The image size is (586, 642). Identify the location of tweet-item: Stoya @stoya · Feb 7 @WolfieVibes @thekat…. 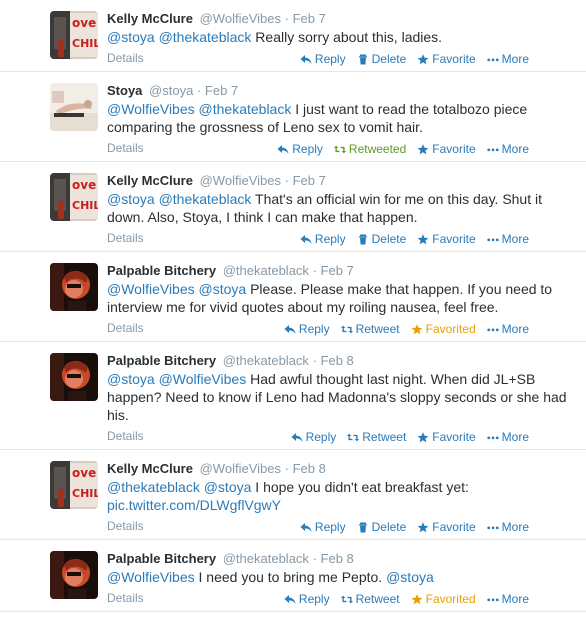
(293, 117).